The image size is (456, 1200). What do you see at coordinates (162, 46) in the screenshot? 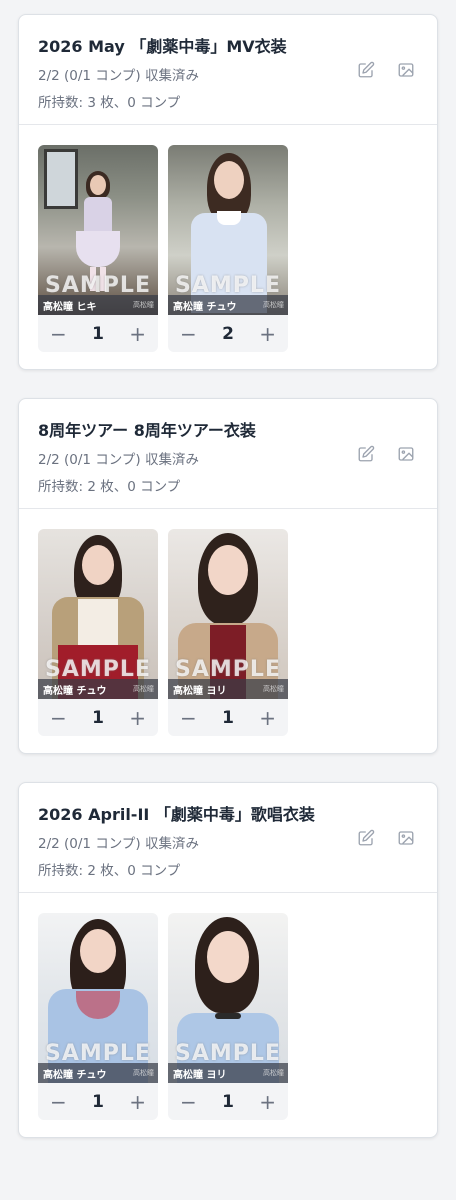
I see `card-title: 2026 May 「劇薬中毒」MV衣装` at bounding box center [162, 46].